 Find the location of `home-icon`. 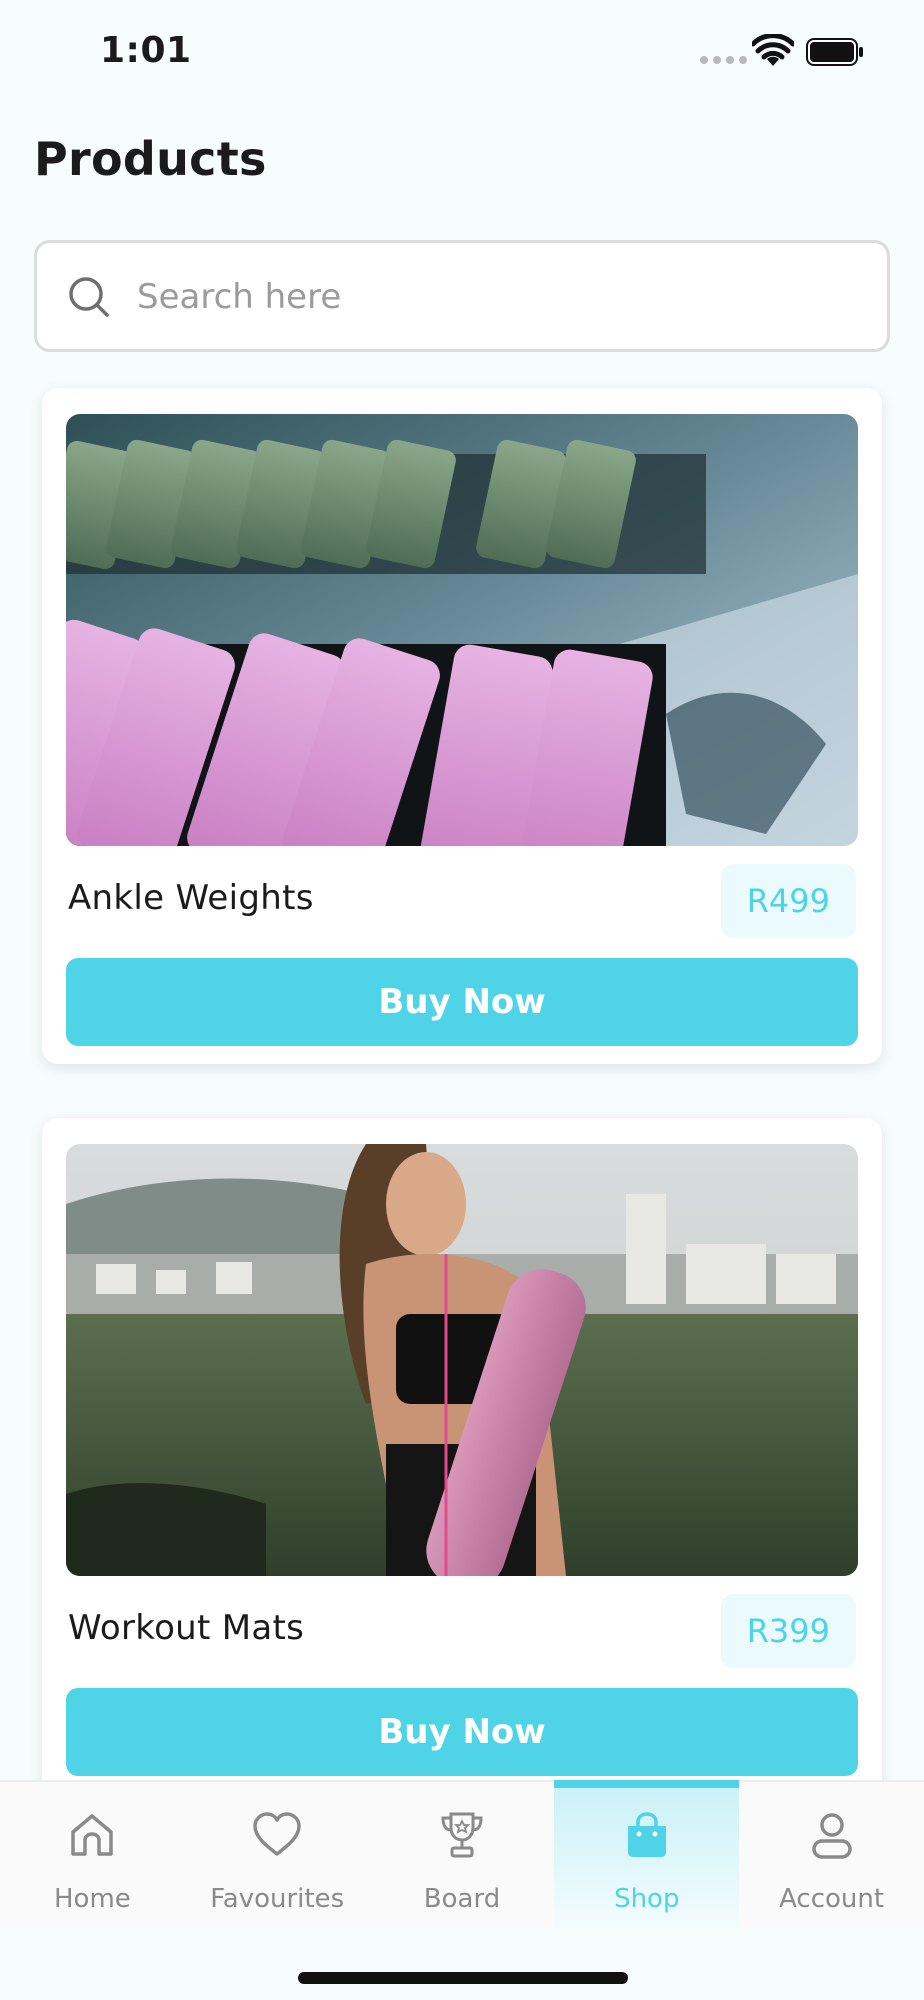

home-icon is located at coordinates (92, 1835).